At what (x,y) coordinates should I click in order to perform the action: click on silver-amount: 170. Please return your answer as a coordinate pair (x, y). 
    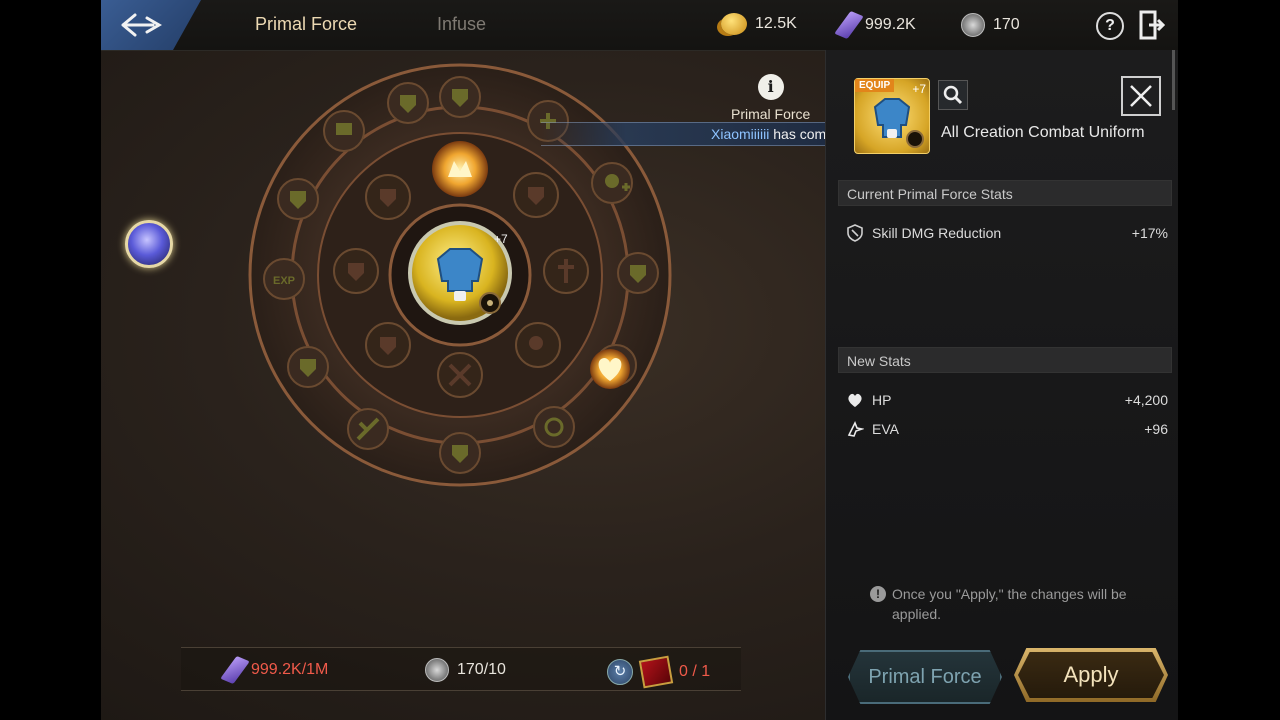
    Looking at the image, I should click on (1006, 24).